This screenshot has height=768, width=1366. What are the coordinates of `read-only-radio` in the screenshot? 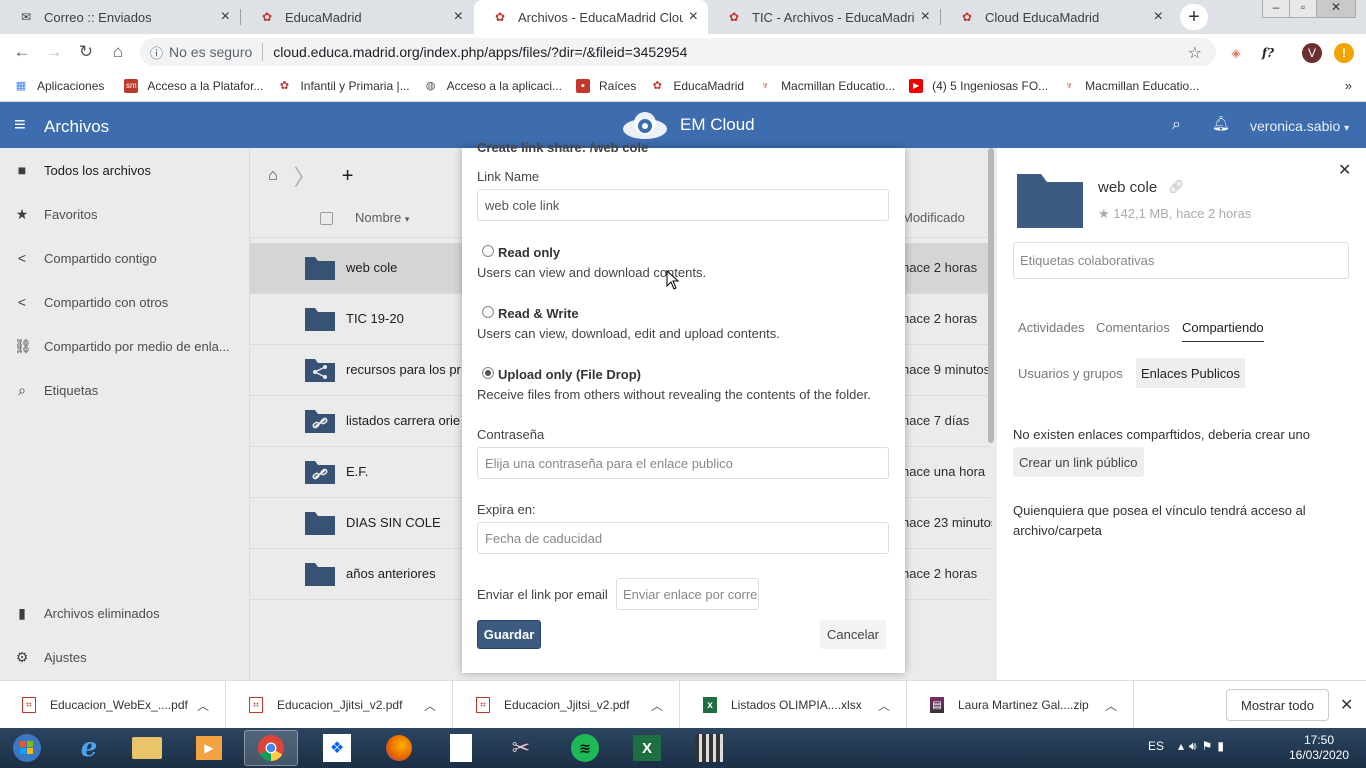 It's located at (488, 251).